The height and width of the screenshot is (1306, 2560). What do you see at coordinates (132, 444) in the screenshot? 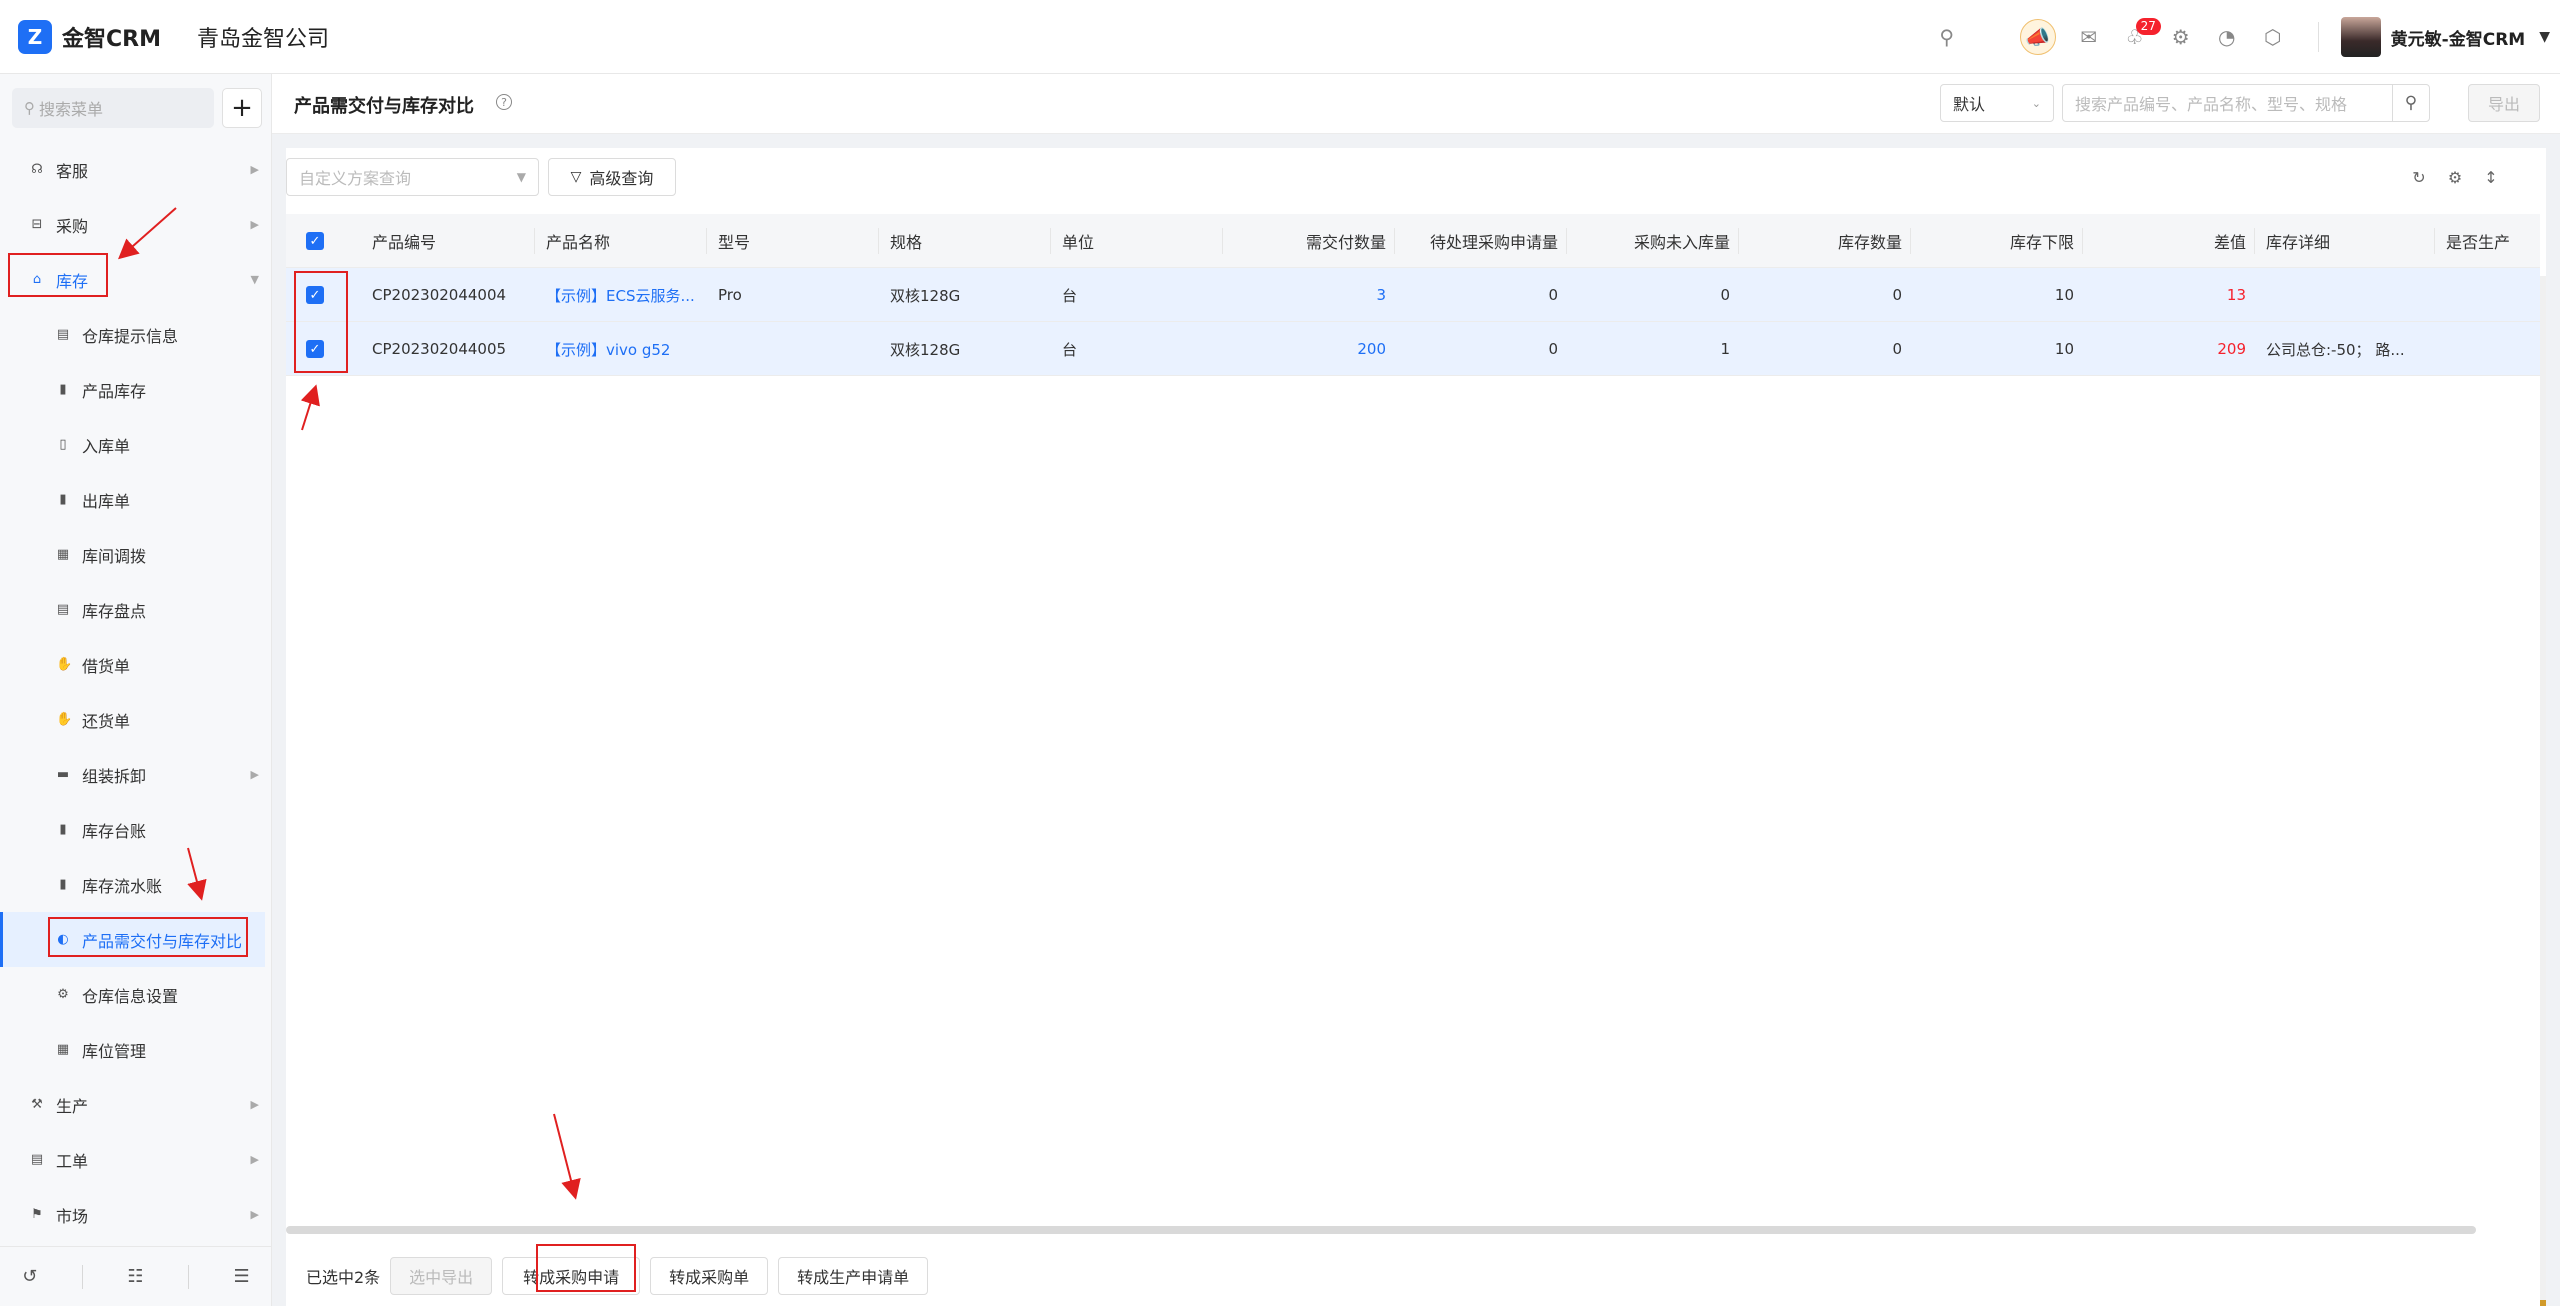
I see `sidebar-item: ▯ 入库单` at bounding box center [132, 444].